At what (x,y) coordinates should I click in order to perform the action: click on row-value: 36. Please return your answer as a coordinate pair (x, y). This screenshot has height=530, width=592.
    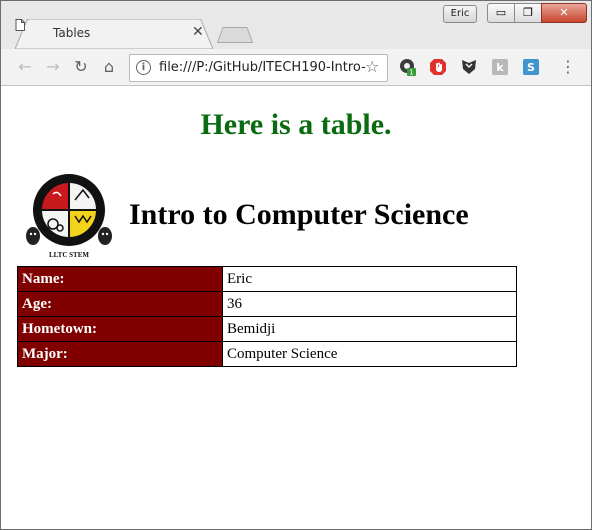
    Looking at the image, I should click on (369, 304).